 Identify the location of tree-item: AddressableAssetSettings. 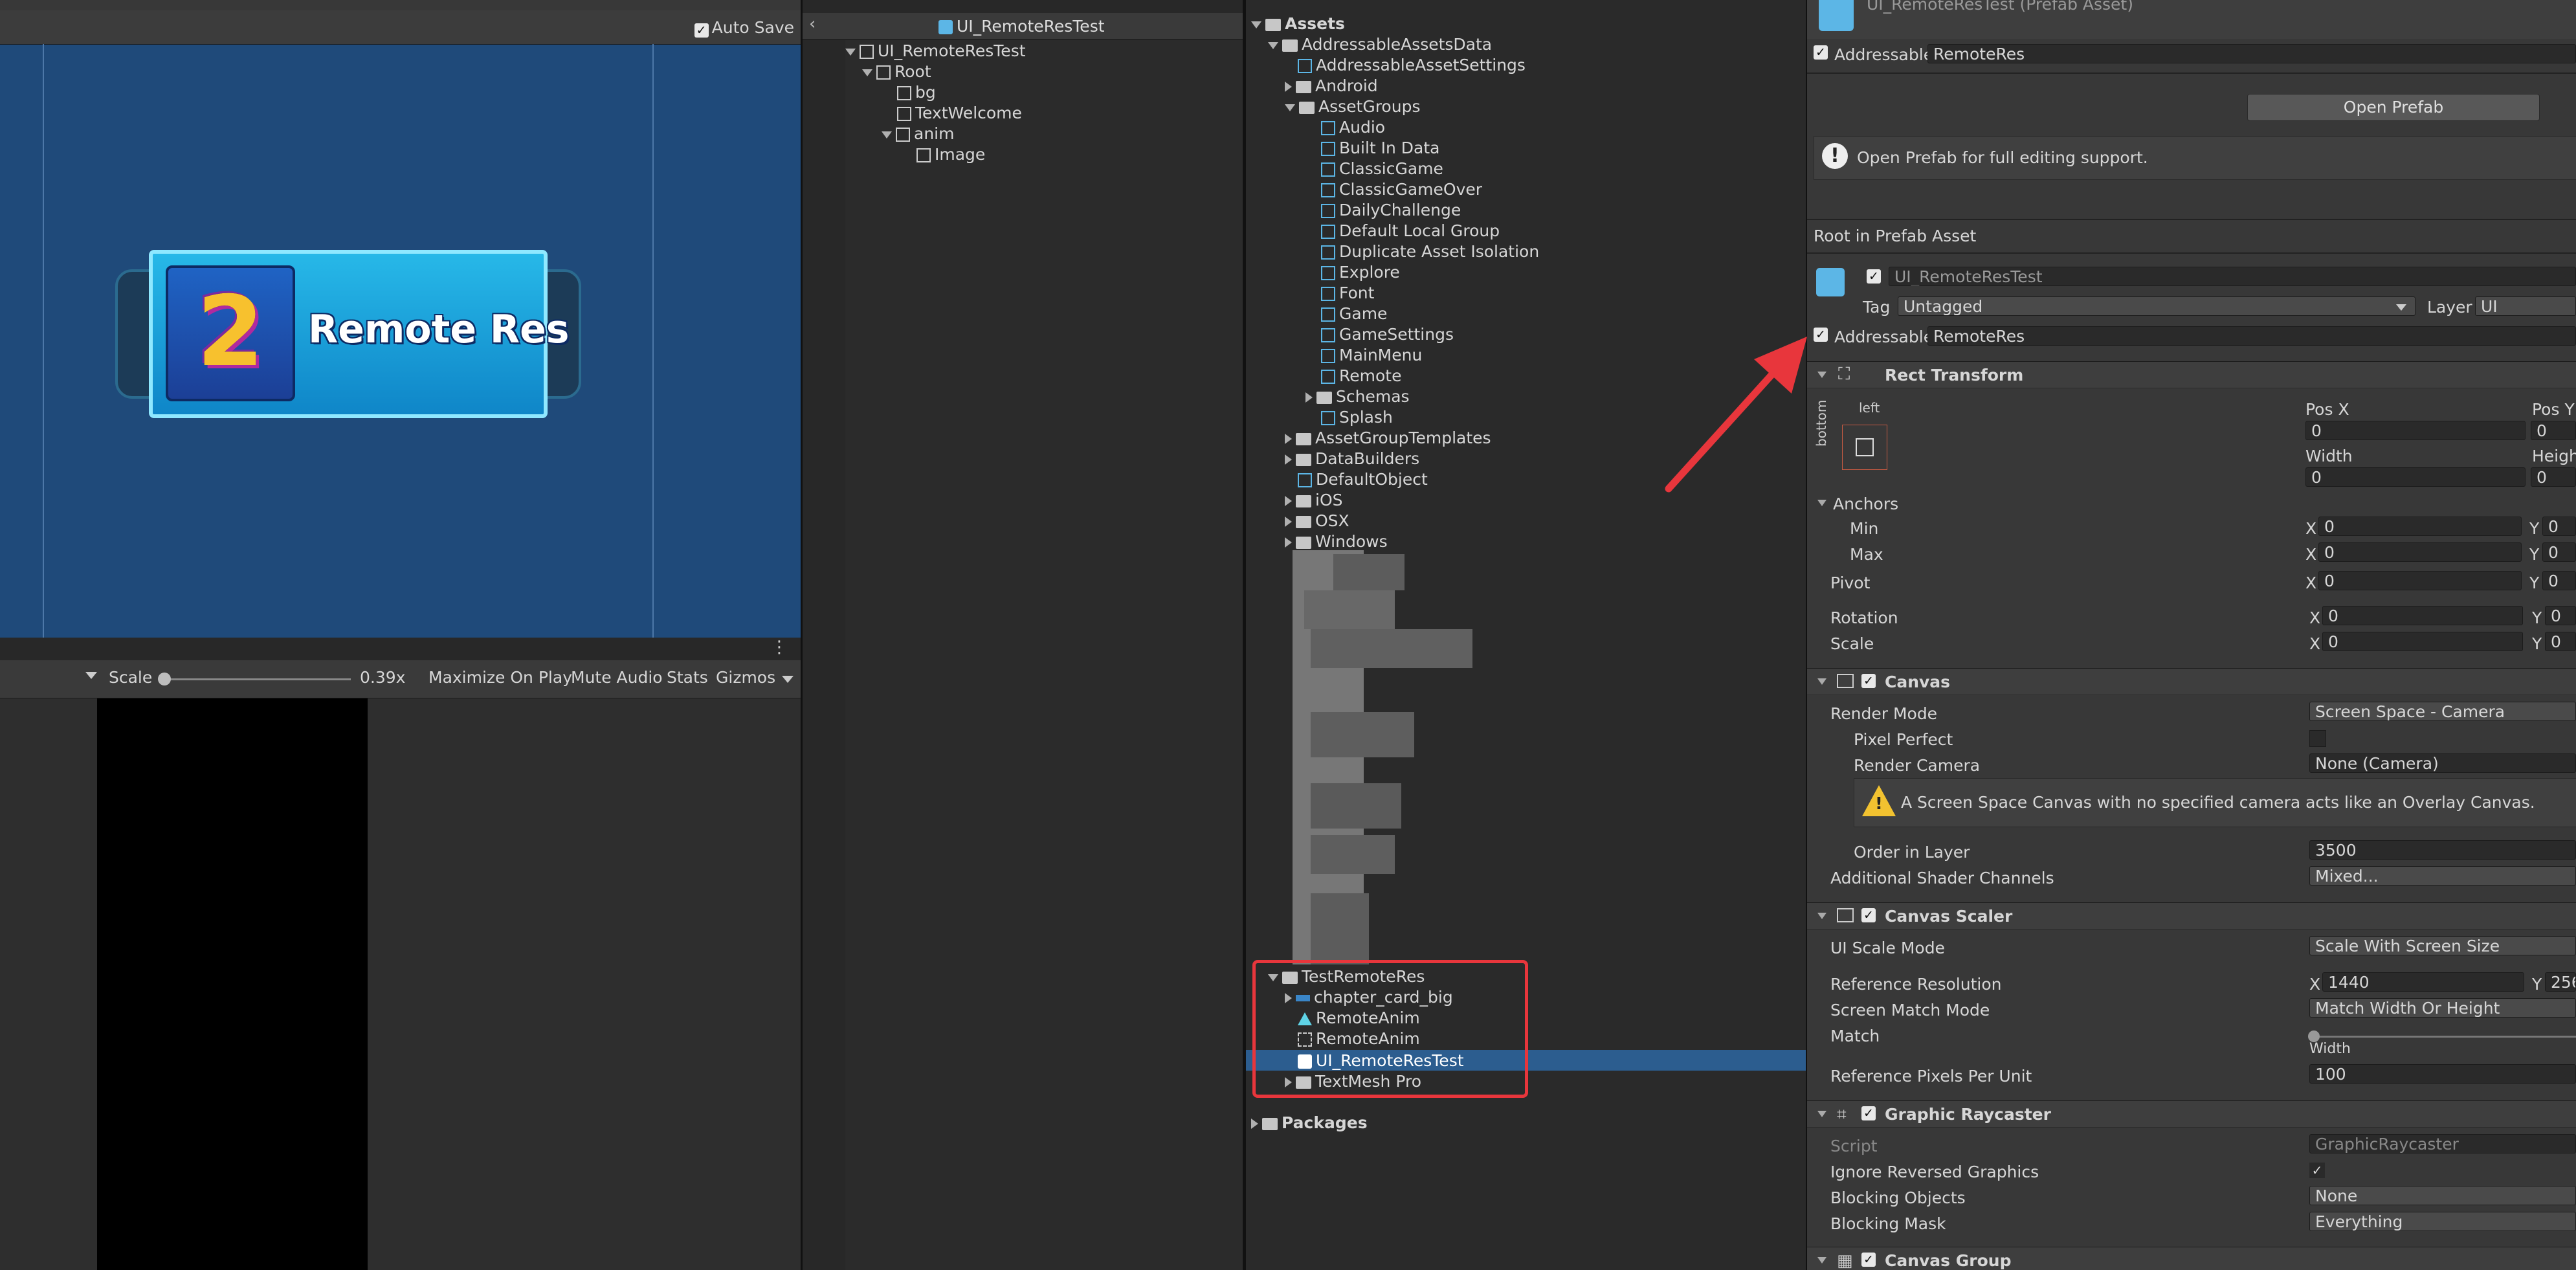
(1412, 65).